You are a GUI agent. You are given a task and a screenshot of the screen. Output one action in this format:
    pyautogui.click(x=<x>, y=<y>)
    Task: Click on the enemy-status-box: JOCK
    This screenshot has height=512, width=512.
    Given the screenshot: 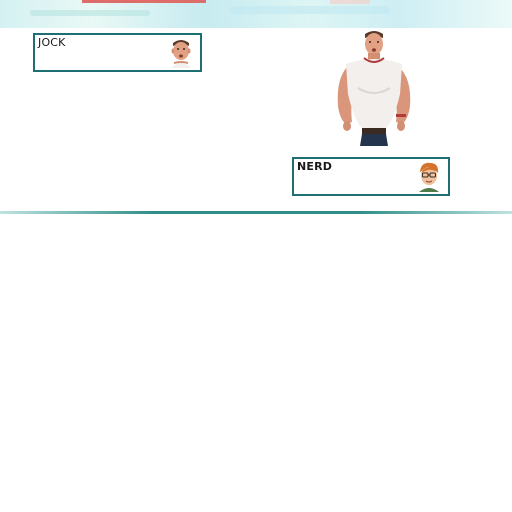 What is the action you would take?
    pyautogui.click(x=117, y=52)
    